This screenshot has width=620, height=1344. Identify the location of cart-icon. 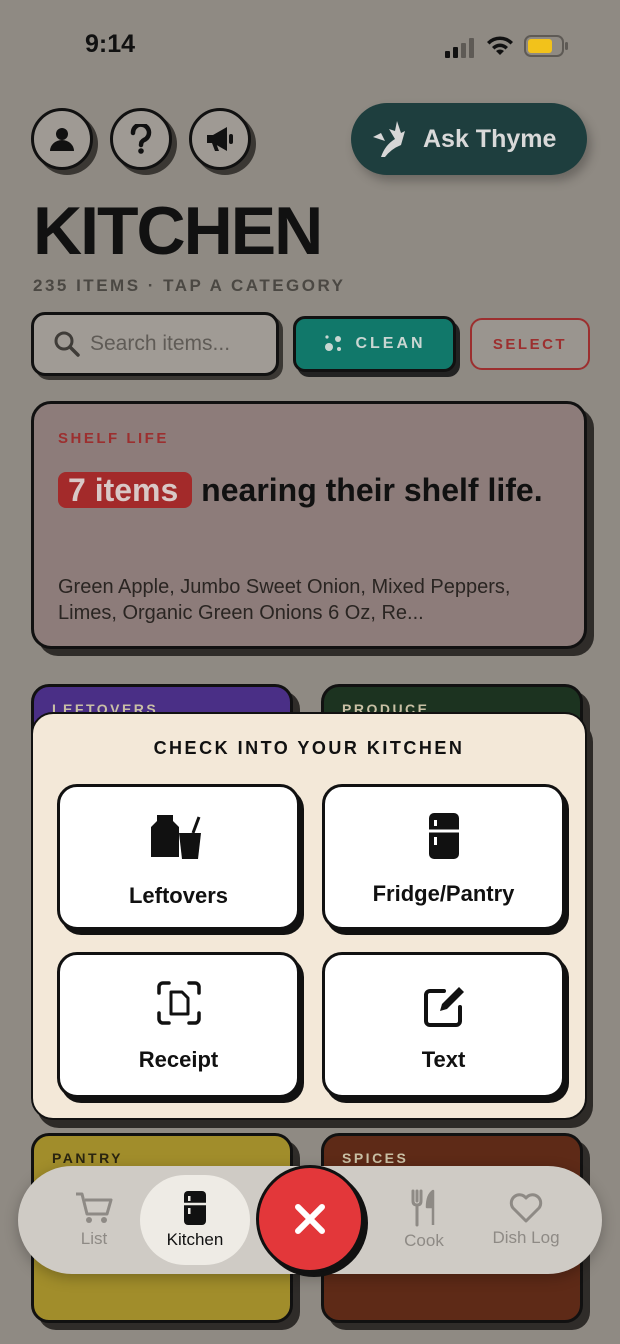
(94, 1207).